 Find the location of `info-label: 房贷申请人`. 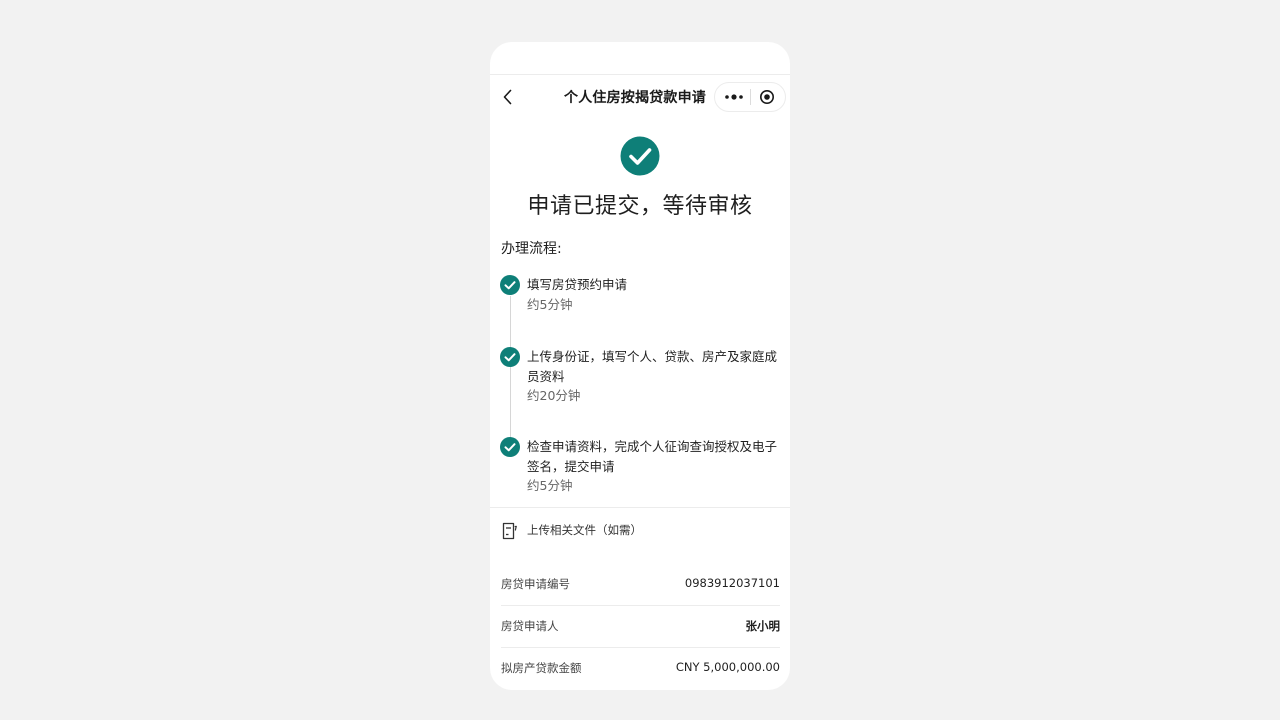

info-label: 房贷申请人 is located at coordinates (530, 626).